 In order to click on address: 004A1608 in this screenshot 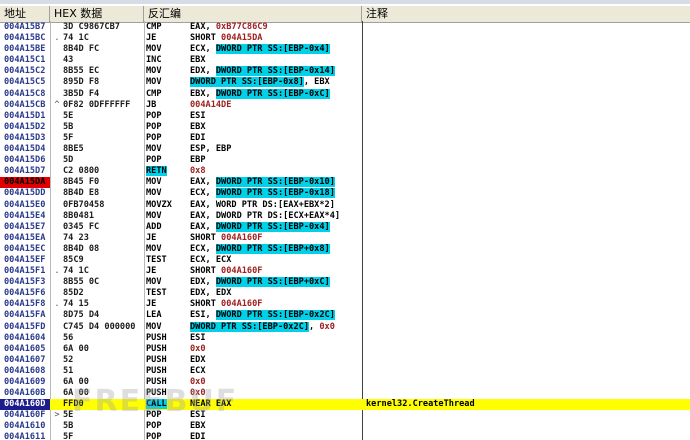, I will do `click(25, 370)`.